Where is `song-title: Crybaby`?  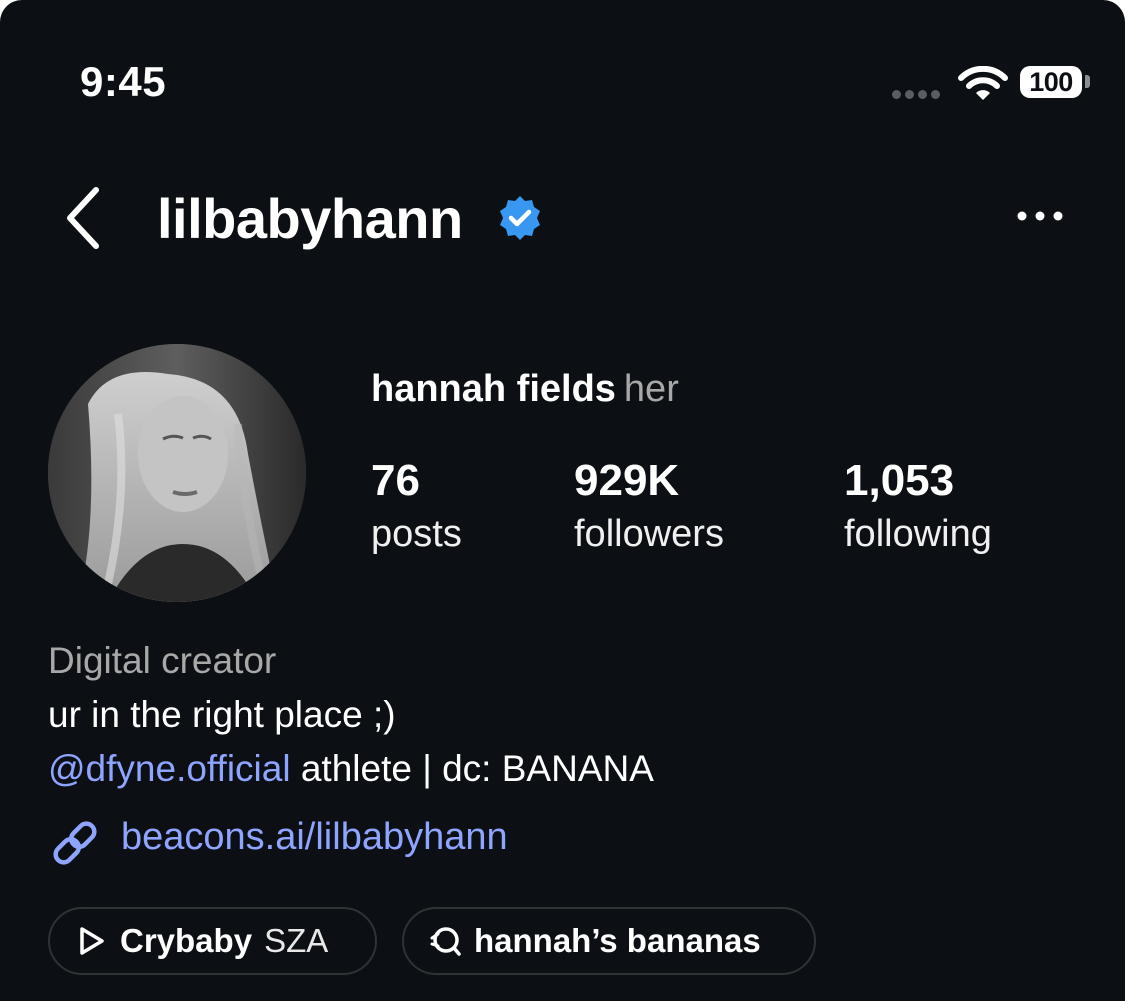
song-title: Crybaby is located at coordinates (186, 940).